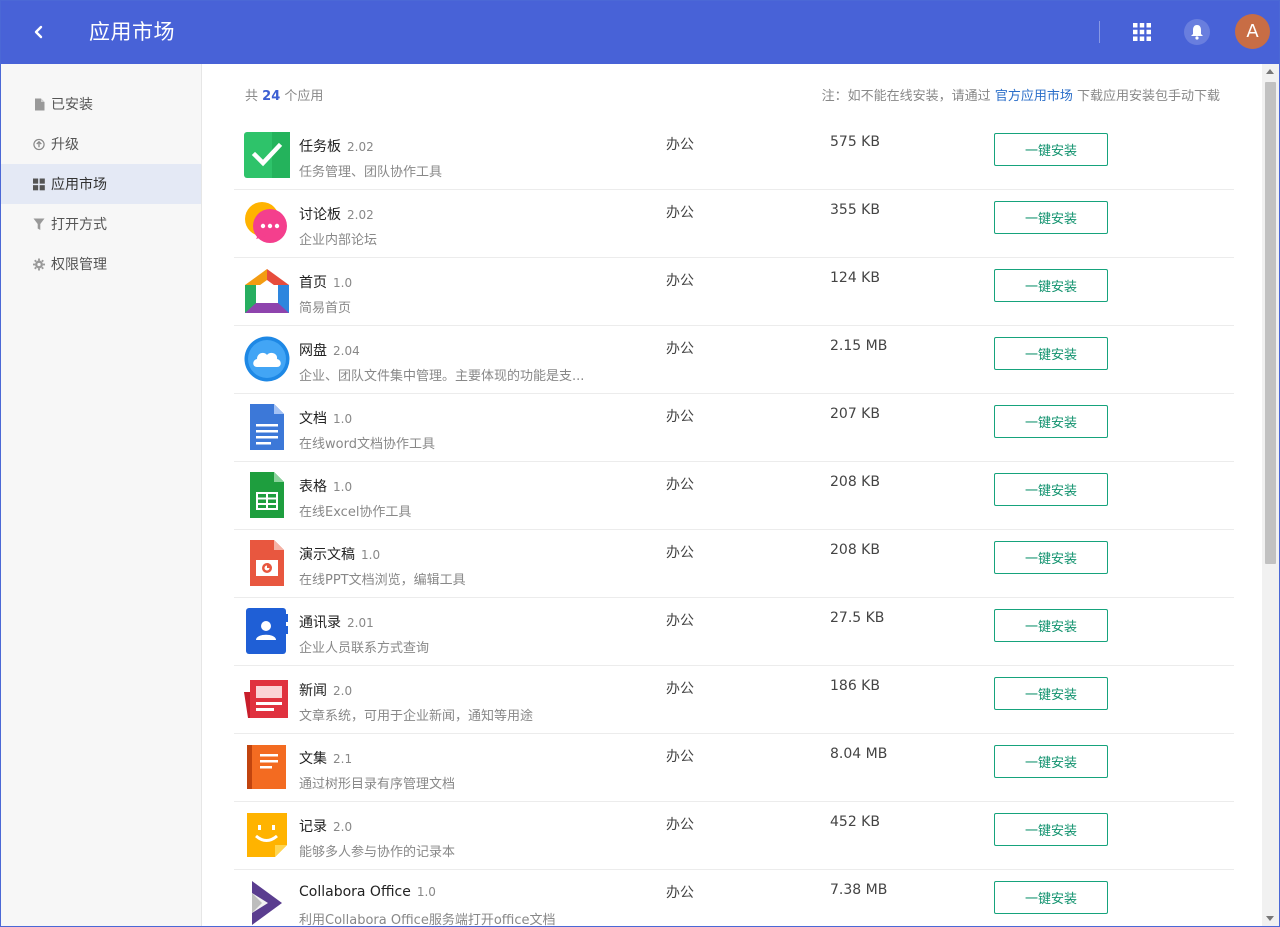 The height and width of the screenshot is (927, 1280). What do you see at coordinates (338, 240) in the screenshot?
I see `app-description: 企业内部论坛` at bounding box center [338, 240].